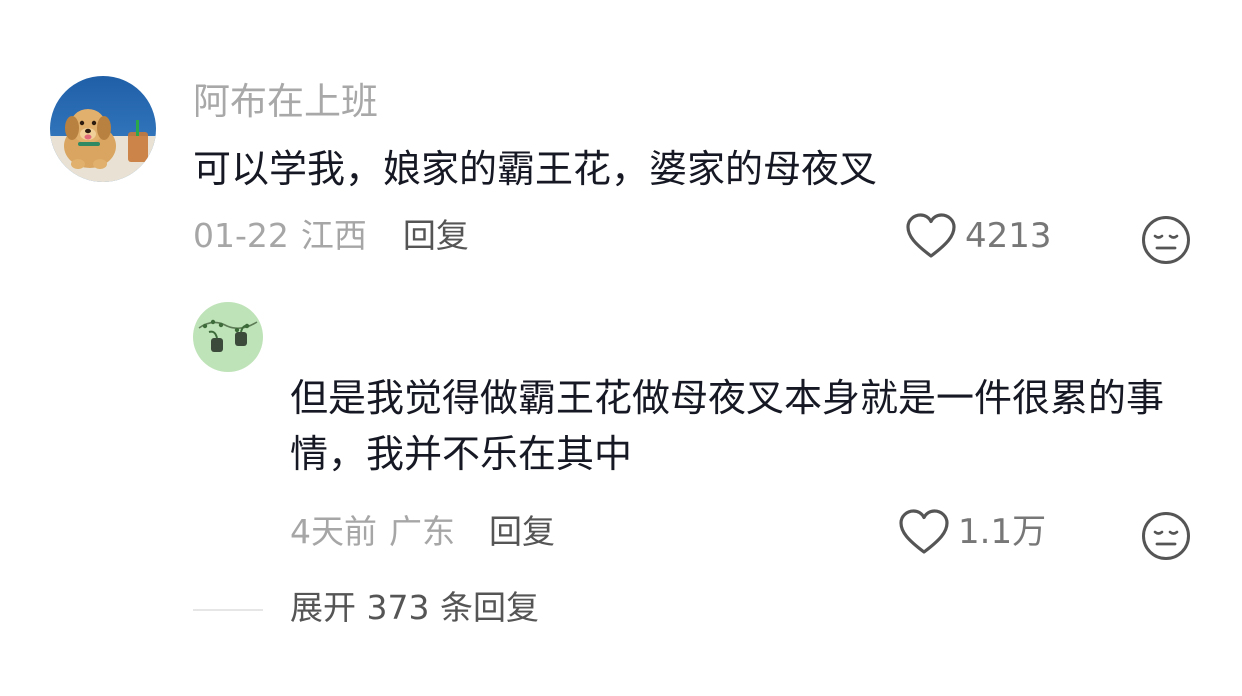 This screenshot has height=696, width=1242. Describe the element at coordinates (285, 102) in the screenshot. I see `comment-username: 阿布在上班` at that location.